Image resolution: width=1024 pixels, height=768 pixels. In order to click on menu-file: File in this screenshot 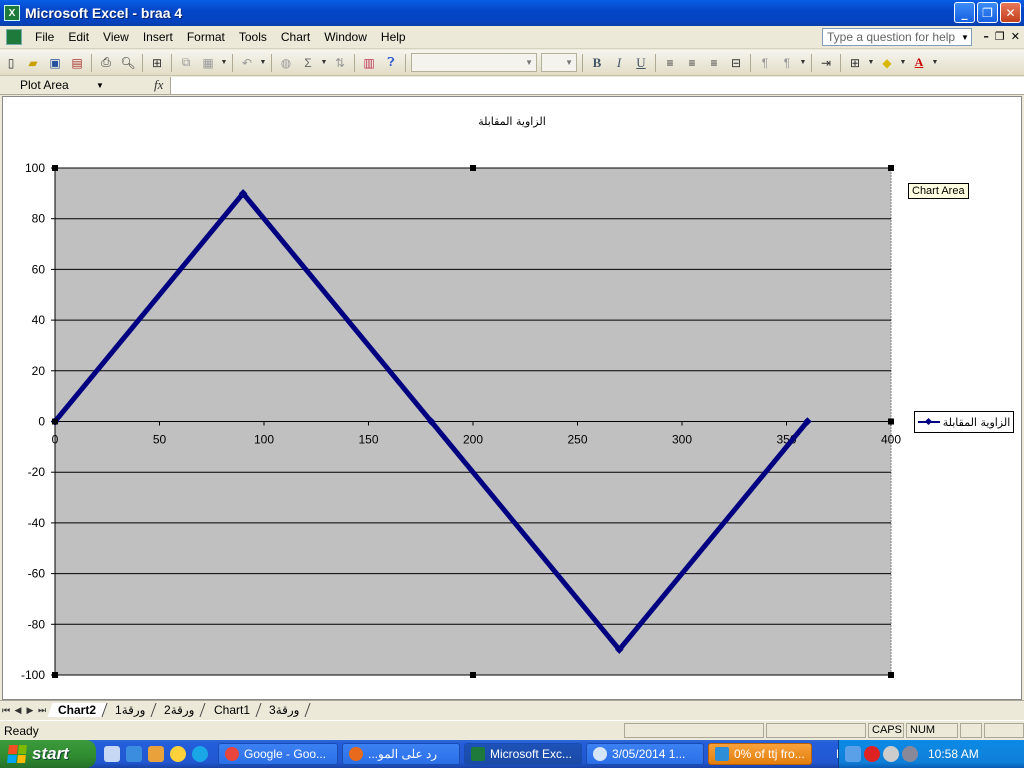, I will do `click(44, 37)`.